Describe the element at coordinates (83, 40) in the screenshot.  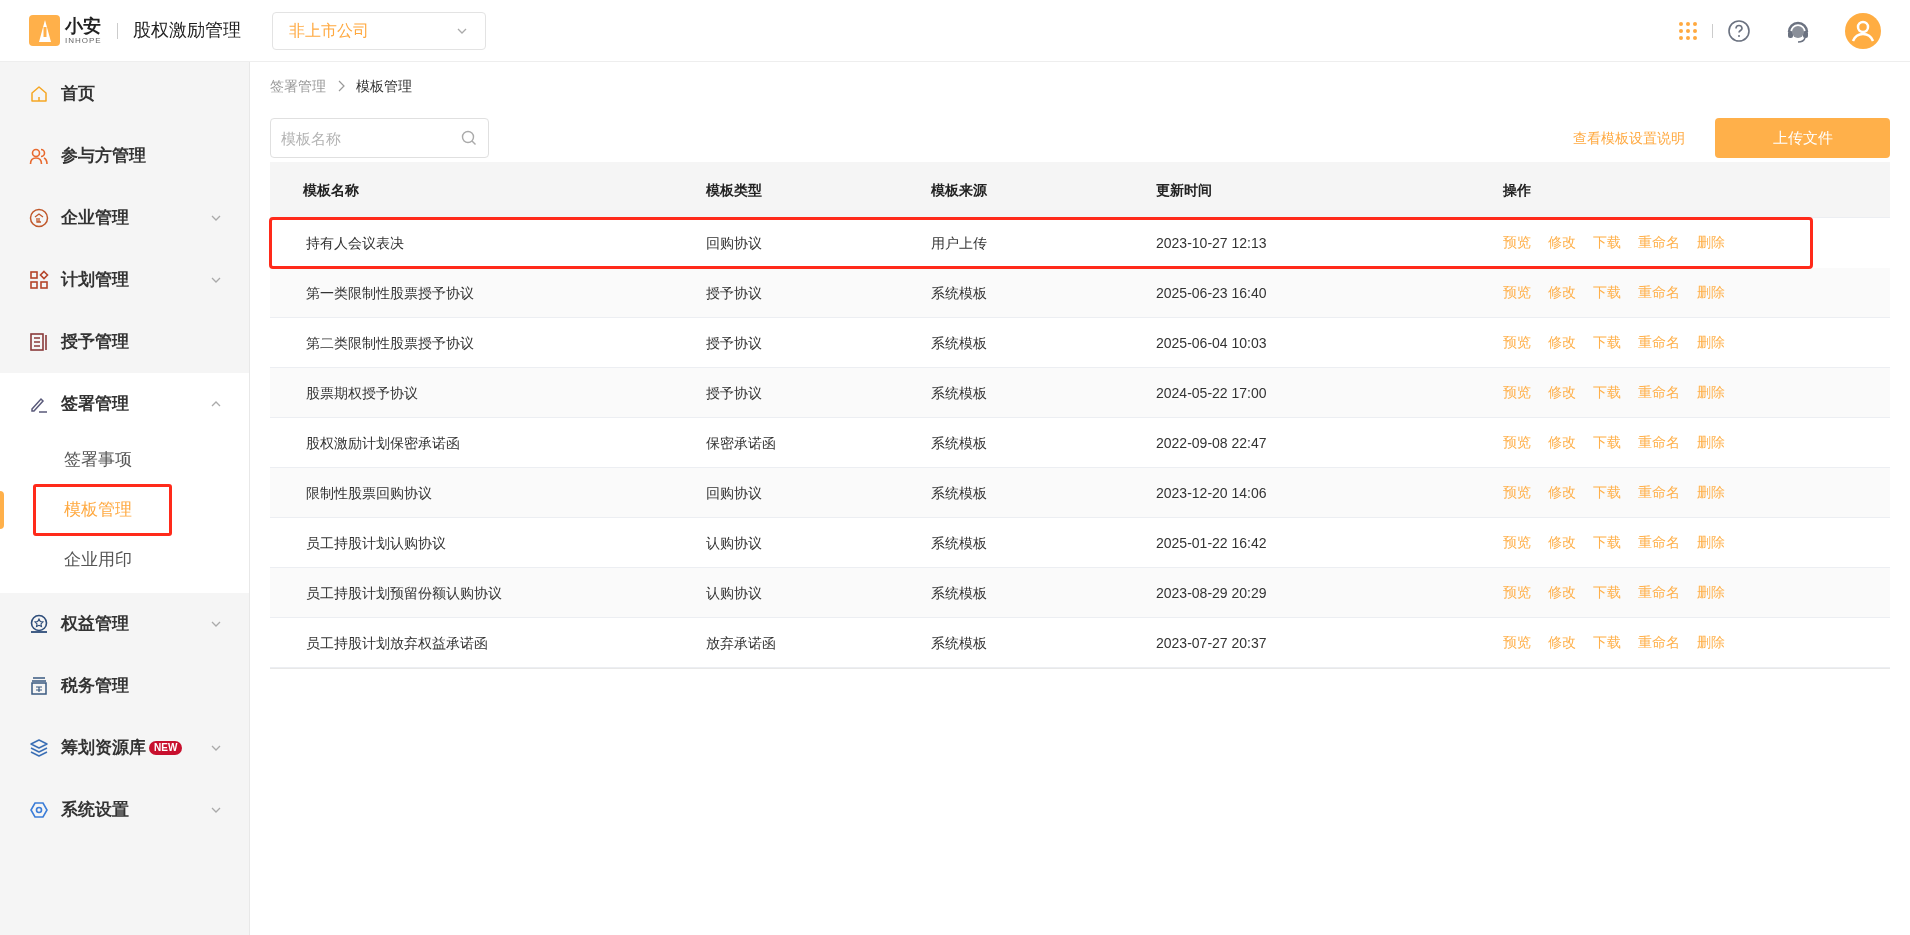
I see `logo-subtitle: INHOPE` at that location.